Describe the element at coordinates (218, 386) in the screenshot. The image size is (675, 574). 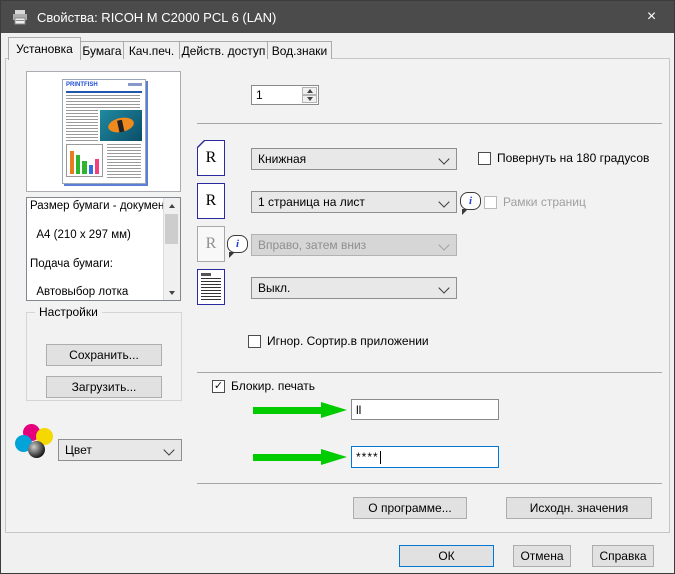
I see `checkbox-box: ✓` at that location.